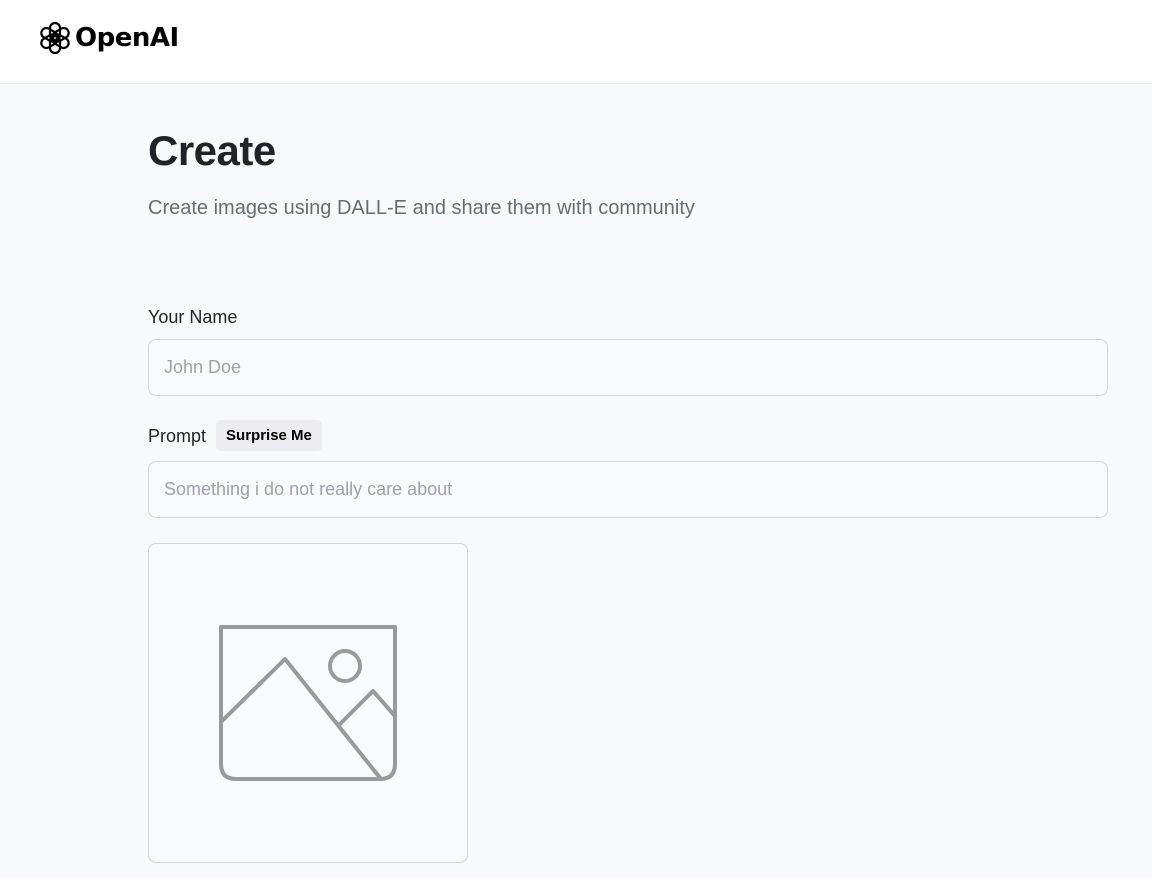 The width and height of the screenshot is (1152, 878). Describe the element at coordinates (177, 435) in the screenshot. I see `prompt-label: Prompt` at that location.